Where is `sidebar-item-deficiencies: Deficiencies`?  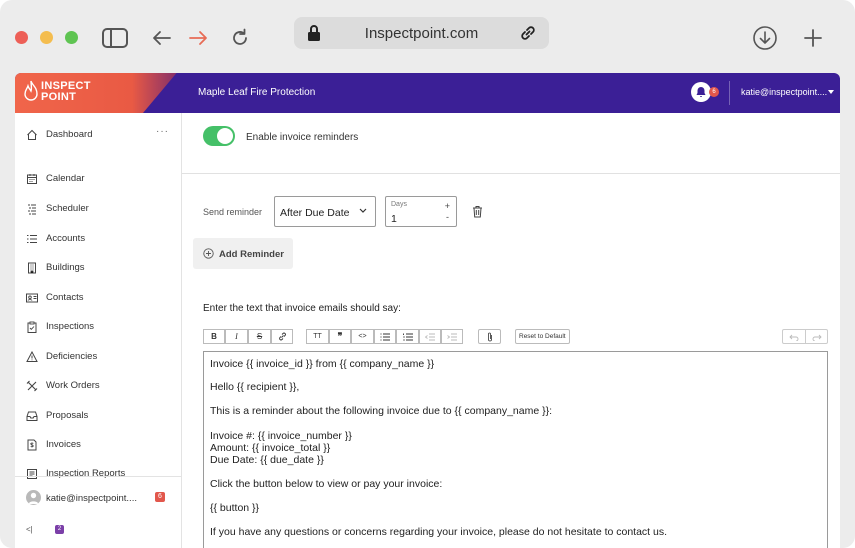
sidebar-item-deficiencies: Deficiencies is located at coordinates (98, 357).